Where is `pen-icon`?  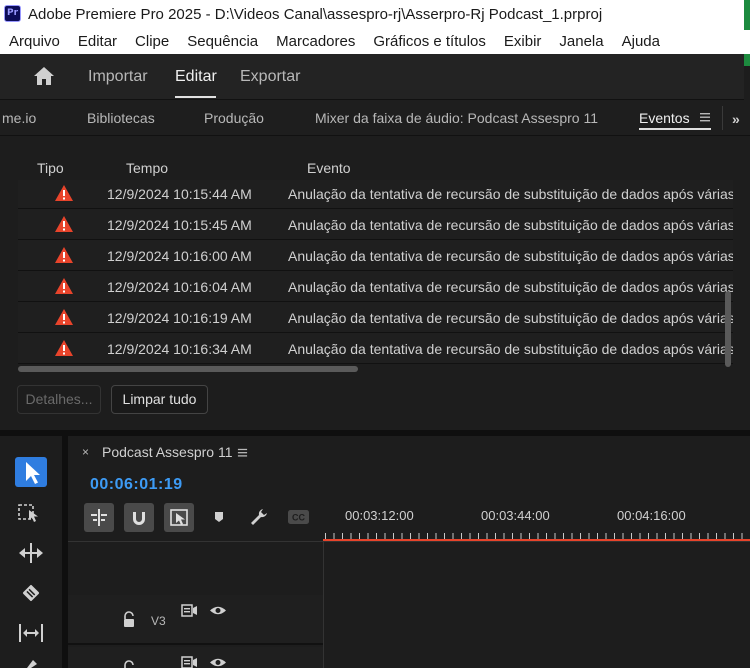 pen-icon is located at coordinates (31, 662).